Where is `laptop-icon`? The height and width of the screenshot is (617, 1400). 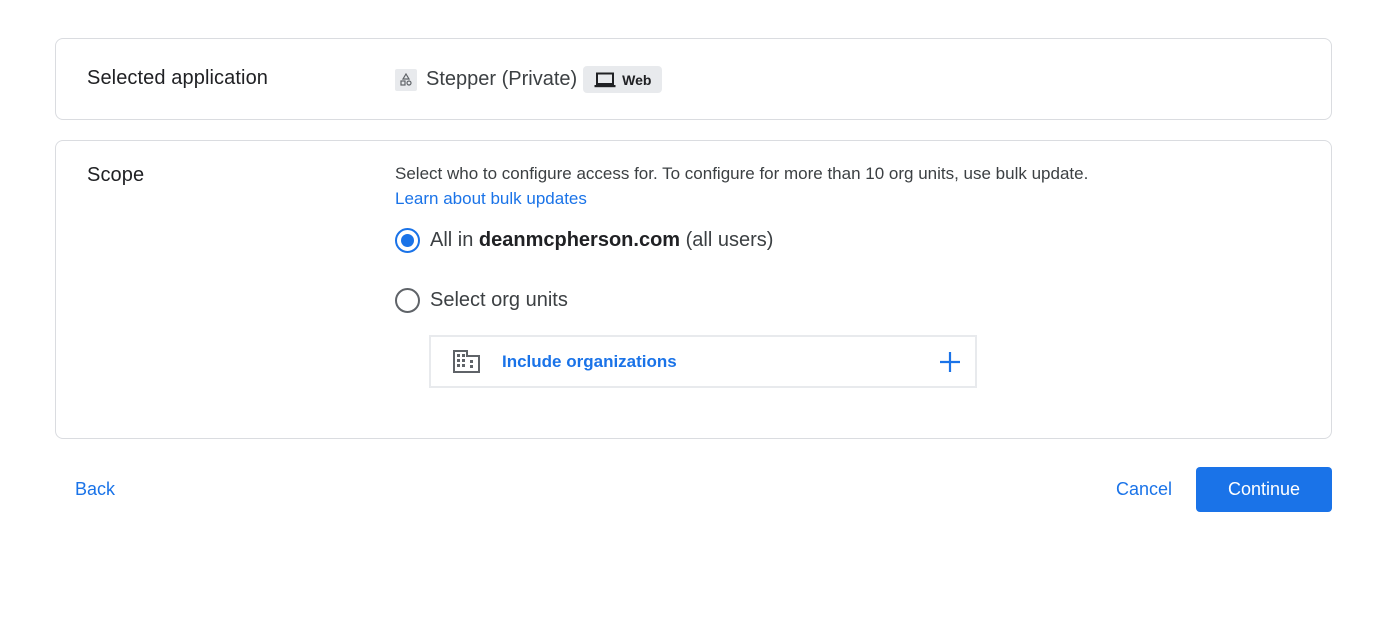
laptop-icon is located at coordinates (605, 79).